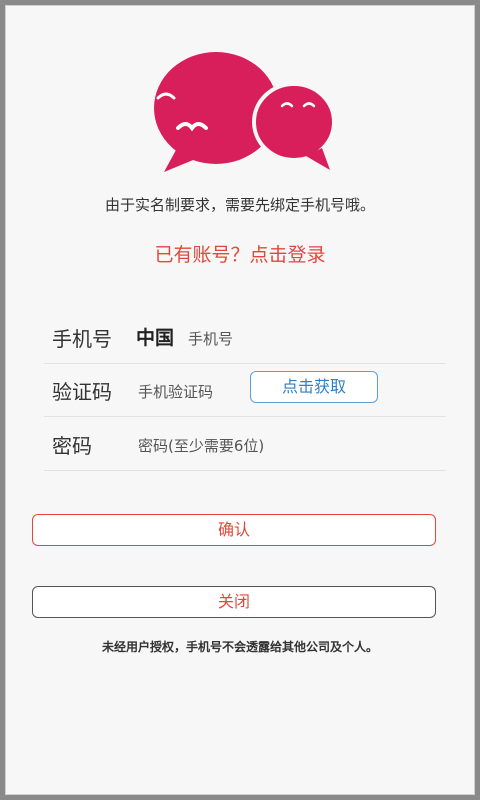 The height and width of the screenshot is (800, 480). Describe the element at coordinates (188, 392) in the screenshot. I see `code-input` at that location.